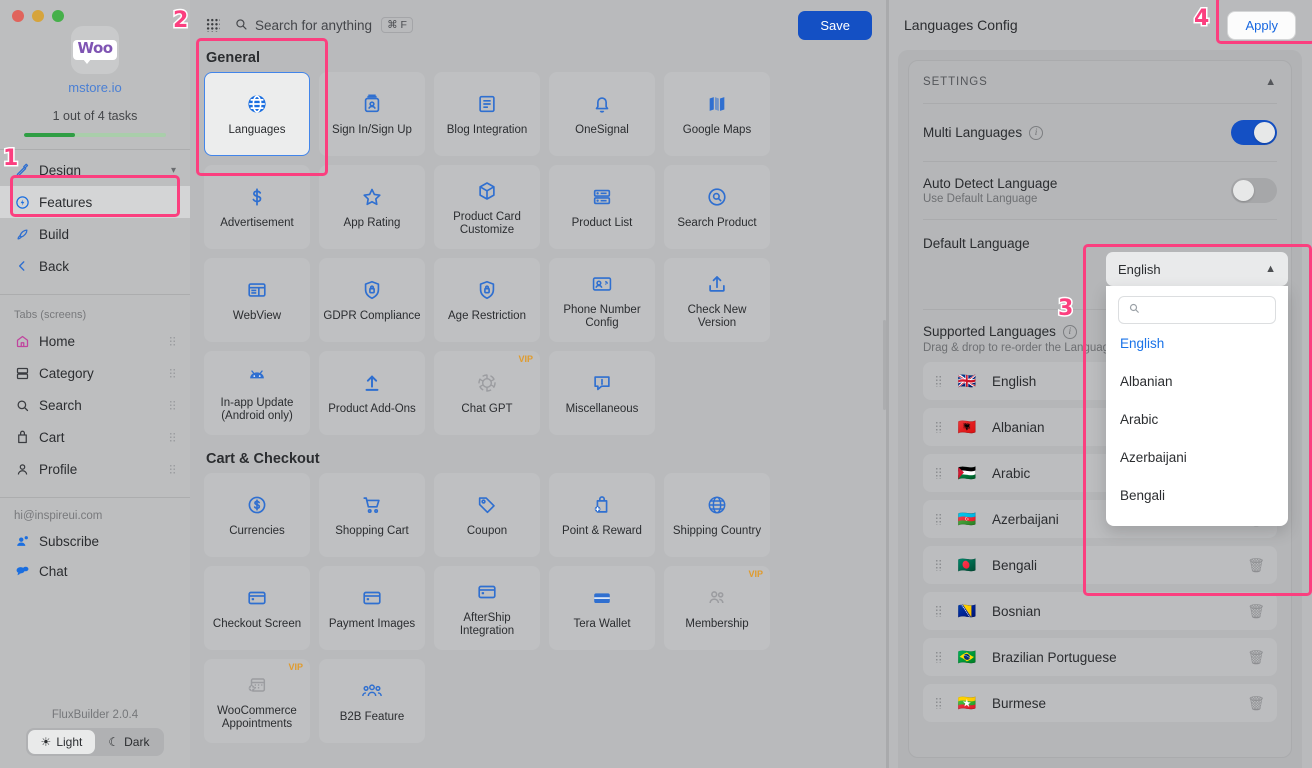  What do you see at coordinates (58, 16) in the screenshot?
I see `maximize-window-button` at bounding box center [58, 16].